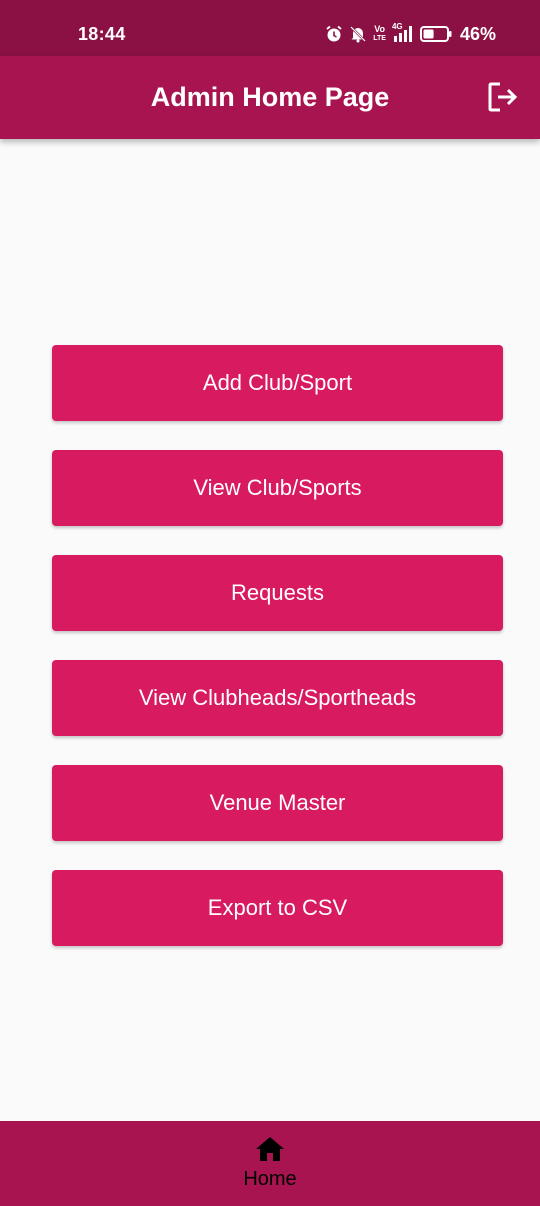 Image resolution: width=540 pixels, height=1206 pixels. I want to click on mute-icon, so click(358, 34).